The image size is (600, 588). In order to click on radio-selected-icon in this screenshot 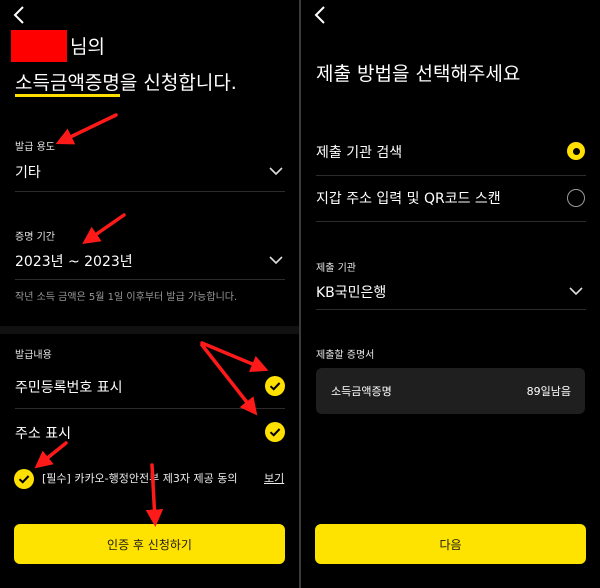, I will do `click(576, 151)`.